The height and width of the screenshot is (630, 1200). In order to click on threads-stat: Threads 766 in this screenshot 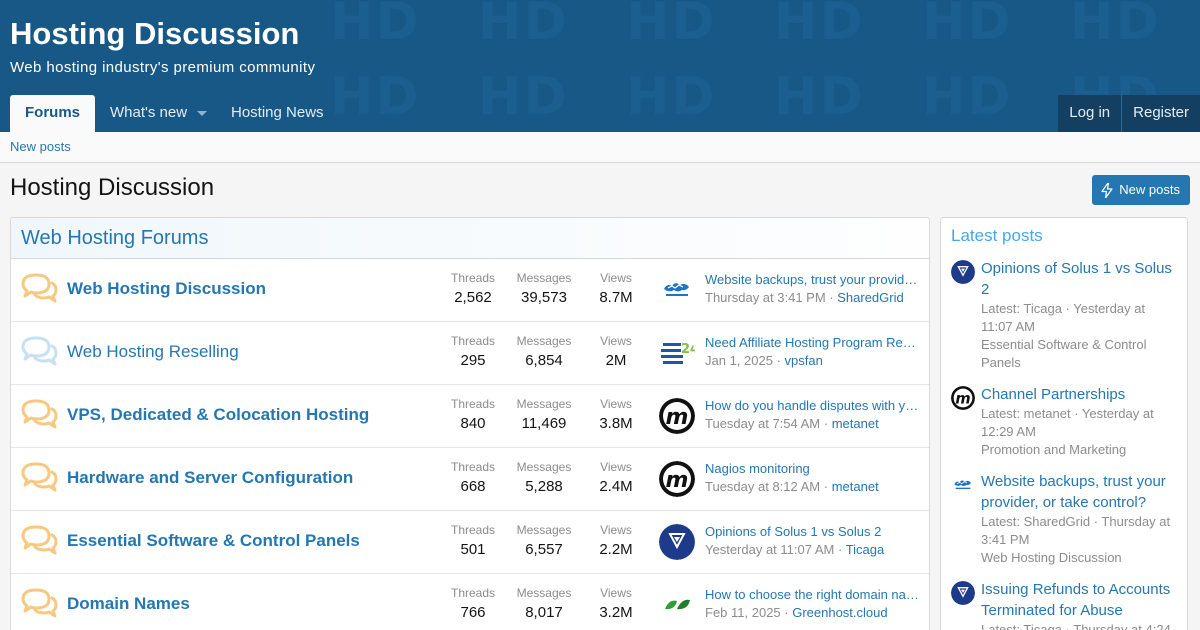, I will do `click(473, 603)`.